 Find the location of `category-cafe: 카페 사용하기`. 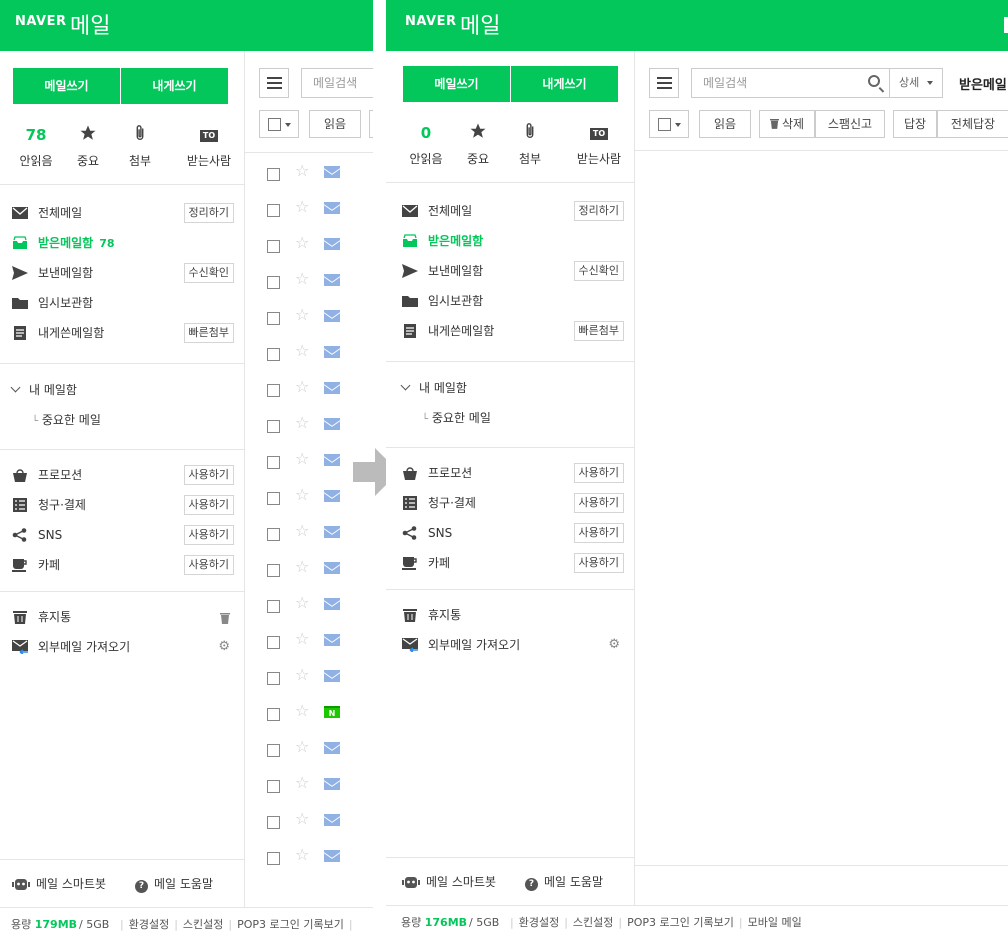

category-cafe: 카페 사용하기 is located at coordinates (513, 563).